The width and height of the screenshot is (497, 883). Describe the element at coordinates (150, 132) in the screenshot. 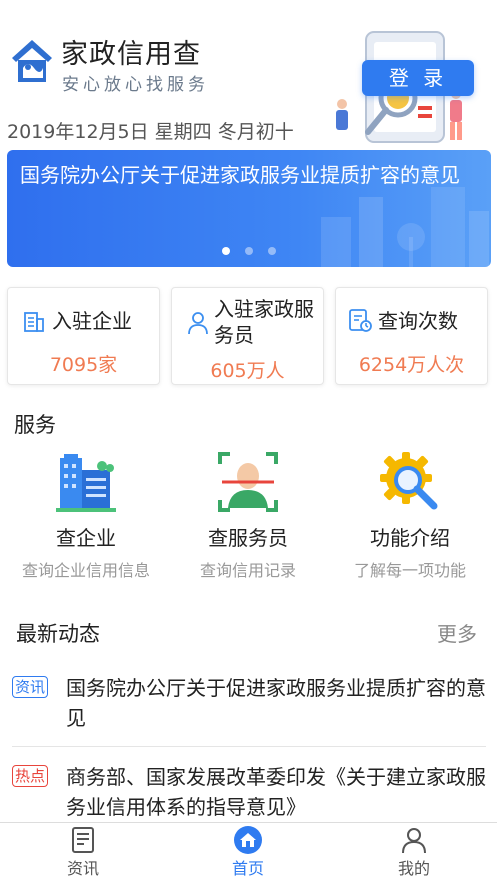

I see `date-text: 2019年12月5日 星期四 冬月初十` at that location.